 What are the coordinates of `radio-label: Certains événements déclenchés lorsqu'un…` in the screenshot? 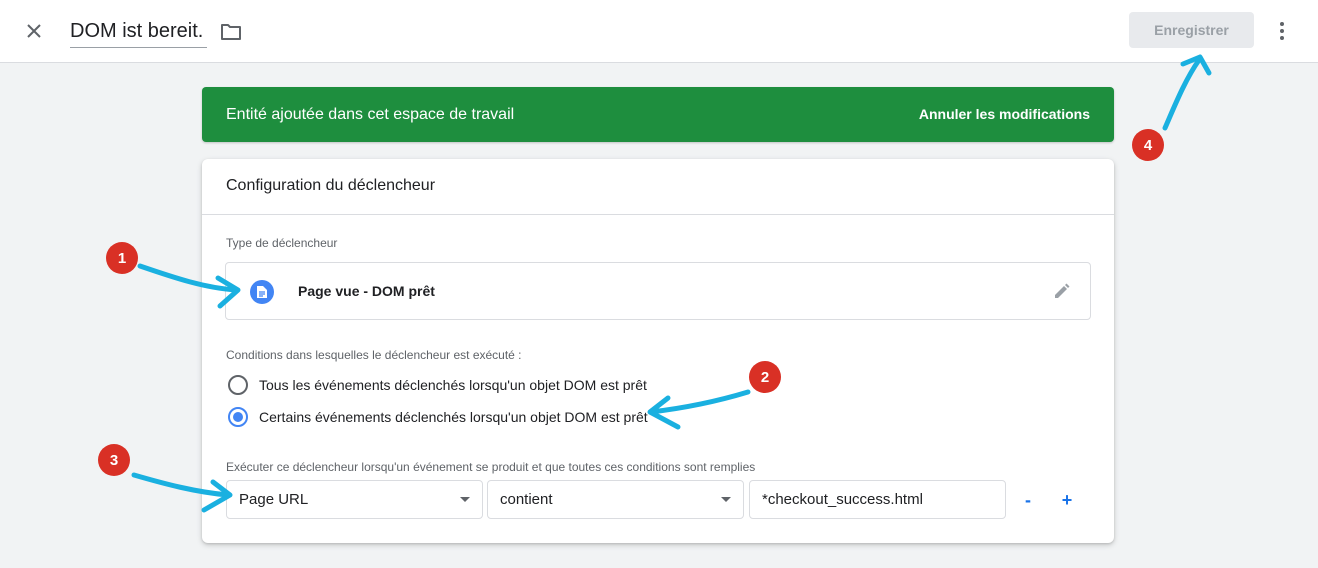 It's located at (453, 417).